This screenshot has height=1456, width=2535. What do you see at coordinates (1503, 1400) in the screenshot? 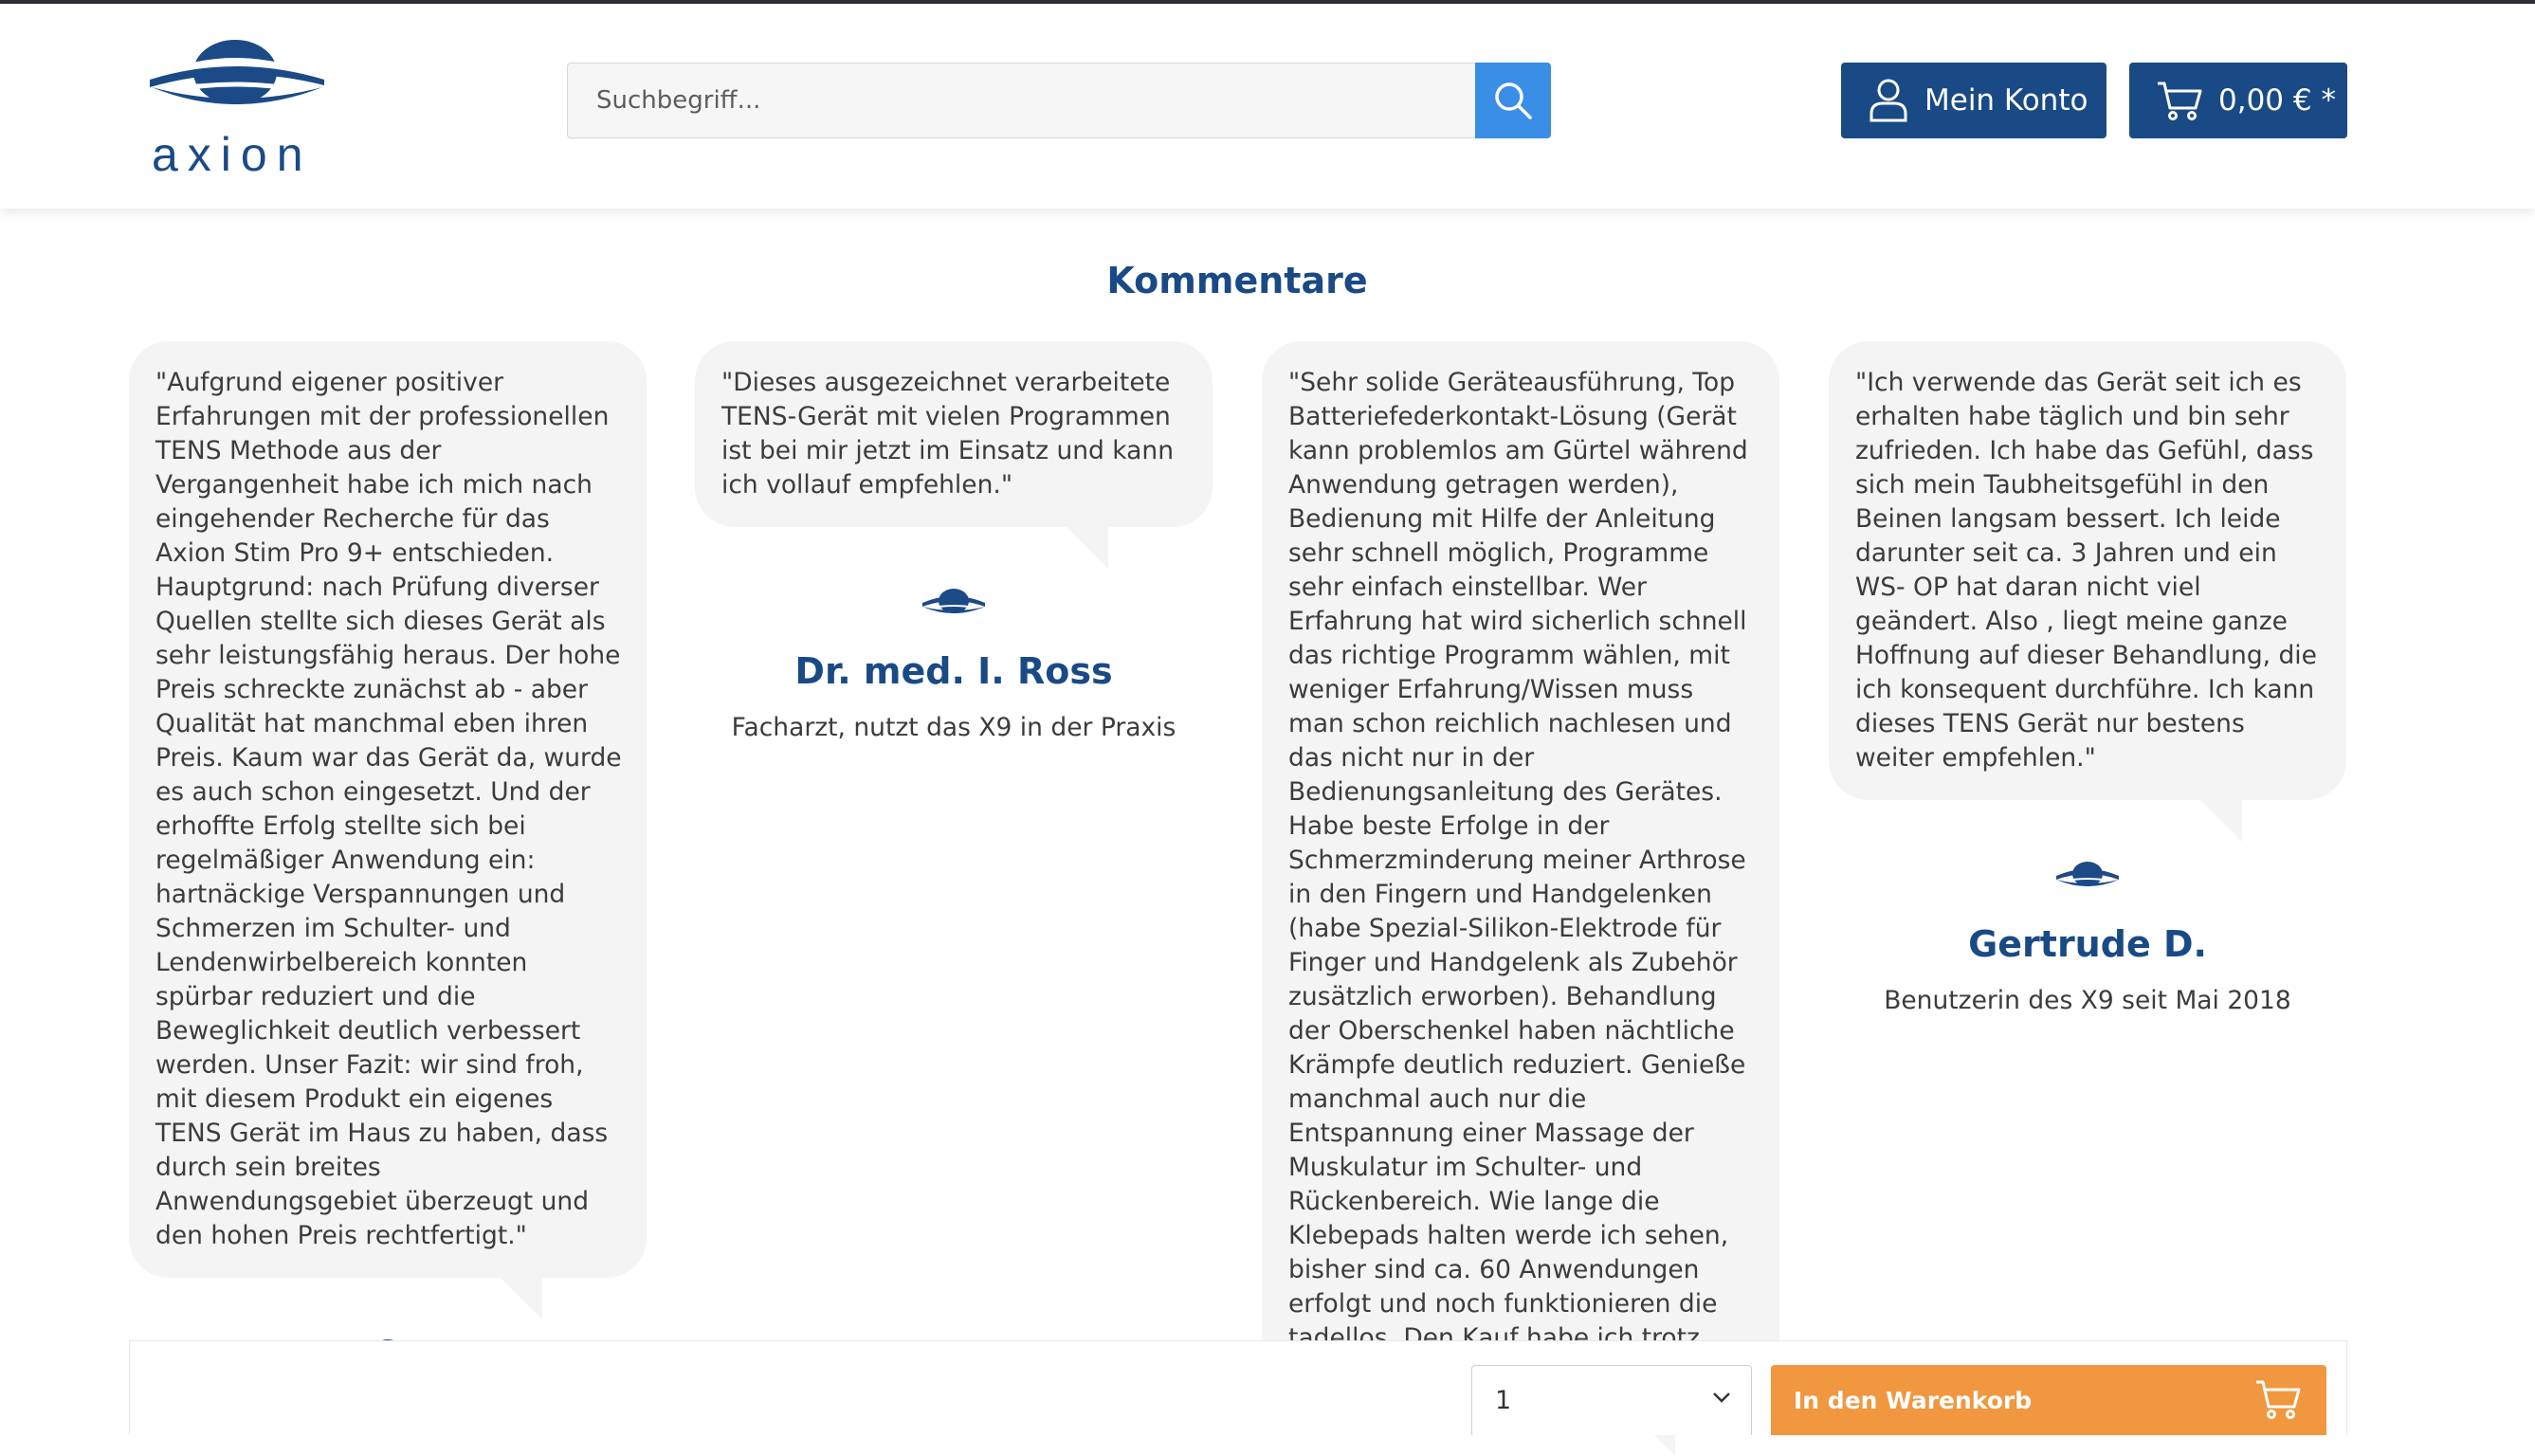
I see `quantity-value: 1` at bounding box center [1503, 1400].